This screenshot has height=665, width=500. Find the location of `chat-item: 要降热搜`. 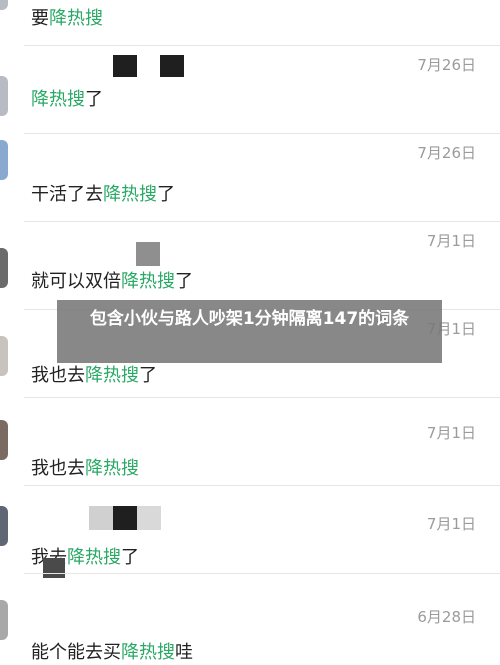

chat-item: 要降热搜 is located at coordinates (250, 23).